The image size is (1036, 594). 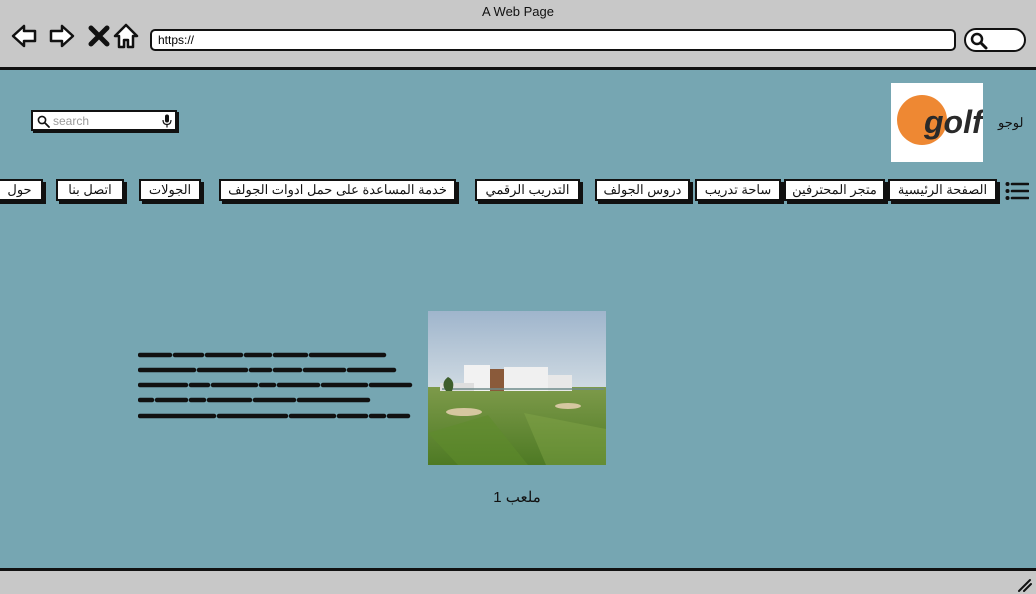 What do you see at coordinates (642, 190) in the screenshot?
I see `nav-item-golf-lessons: دروس الجولف` at bounding box center [642, 190].